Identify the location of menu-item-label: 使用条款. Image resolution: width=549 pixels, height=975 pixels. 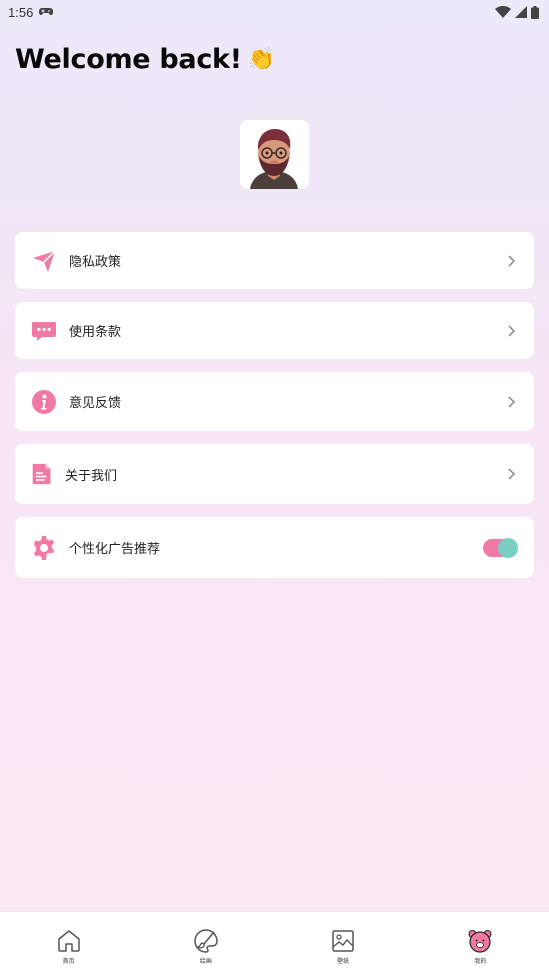
(95, 332).